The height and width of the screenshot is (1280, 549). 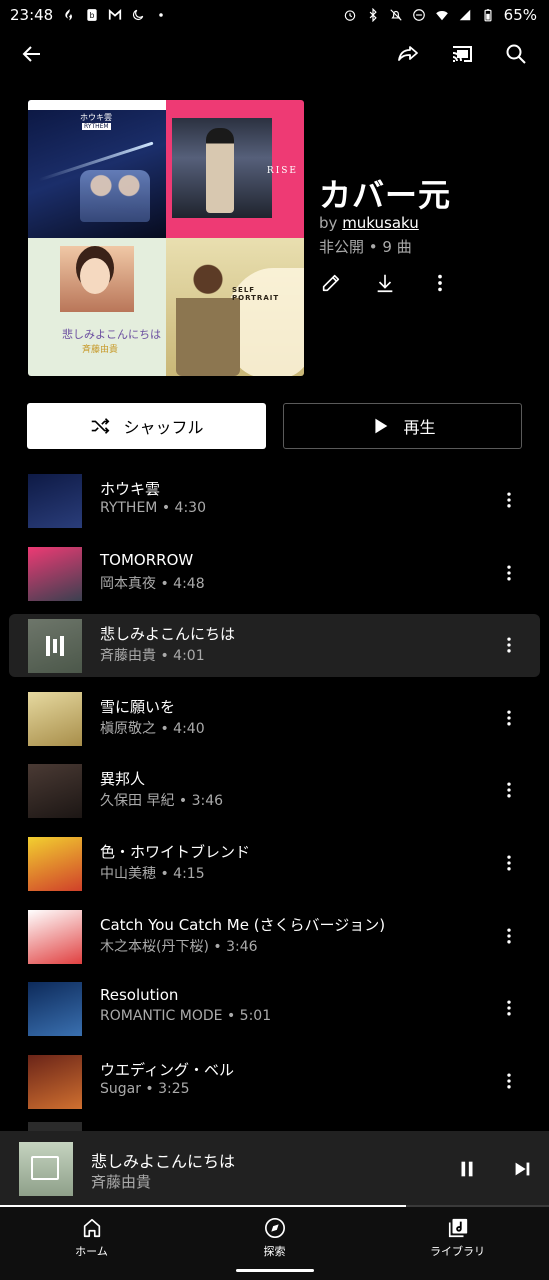 What do you see at coordinates (145, 1088) in the screenshot?
I see `track-subtitle: Sugar • 3:25` at bounding box center [145, 1088].